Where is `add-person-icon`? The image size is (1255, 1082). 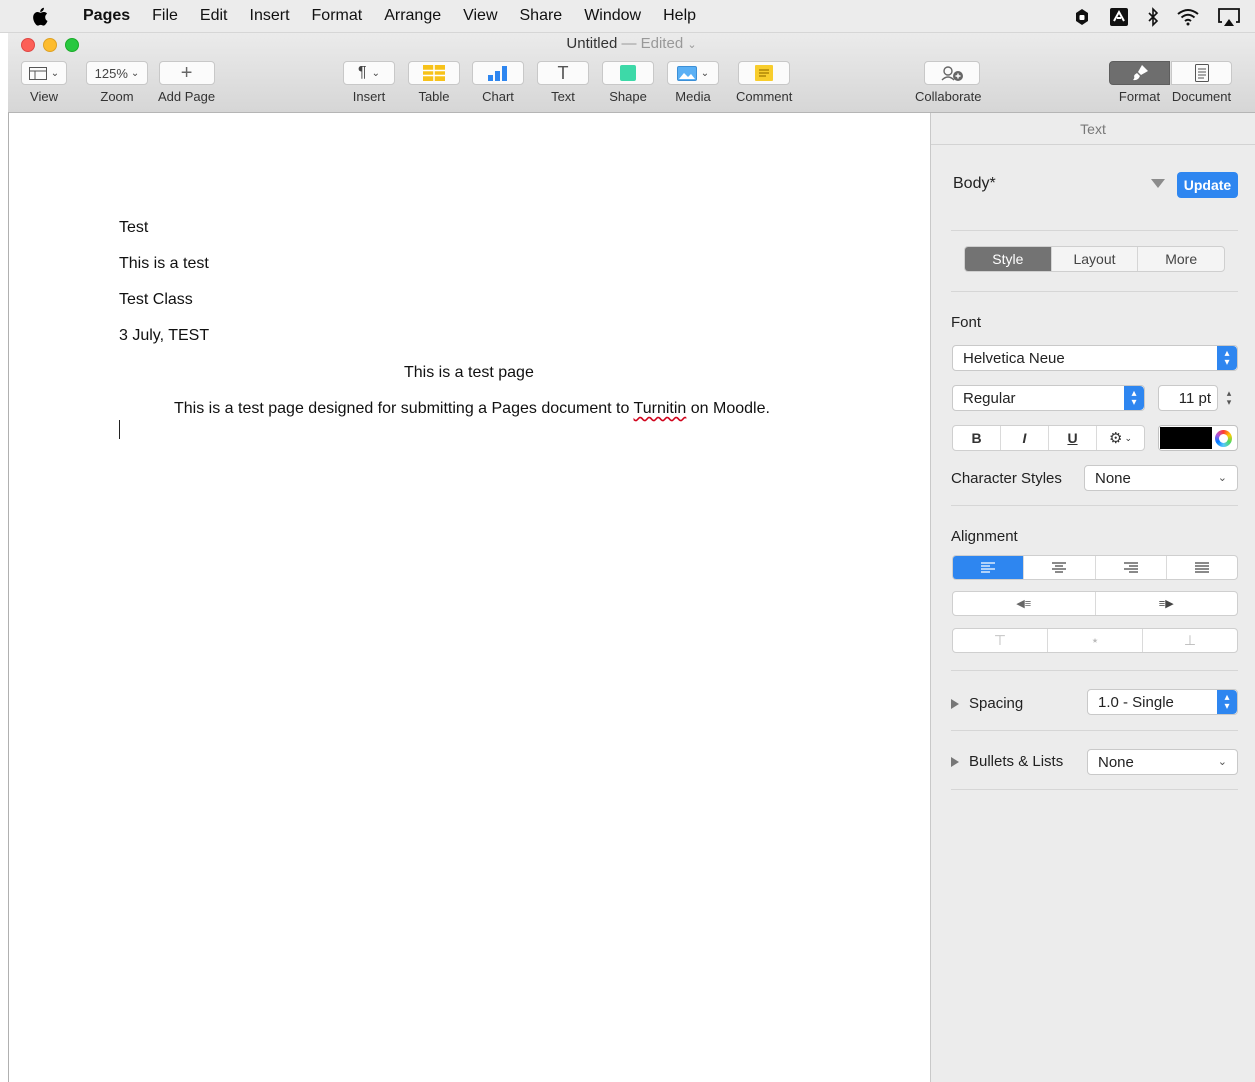 add-person-icon is located at coordinates (952, 73).